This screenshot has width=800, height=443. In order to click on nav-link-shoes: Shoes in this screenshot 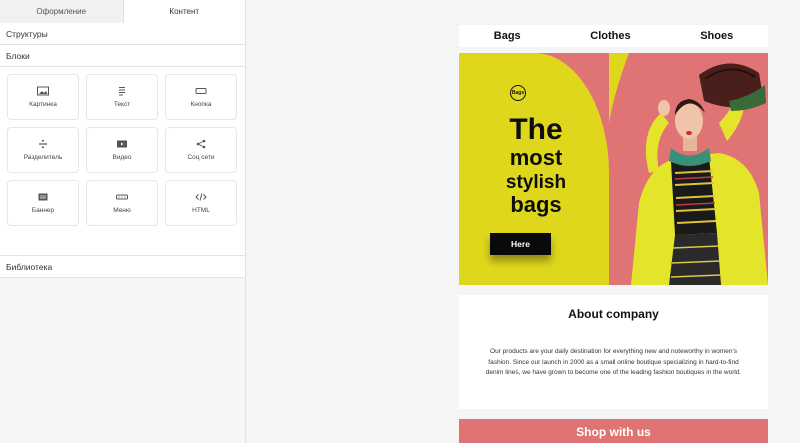, I will do `click(716, 36)`.